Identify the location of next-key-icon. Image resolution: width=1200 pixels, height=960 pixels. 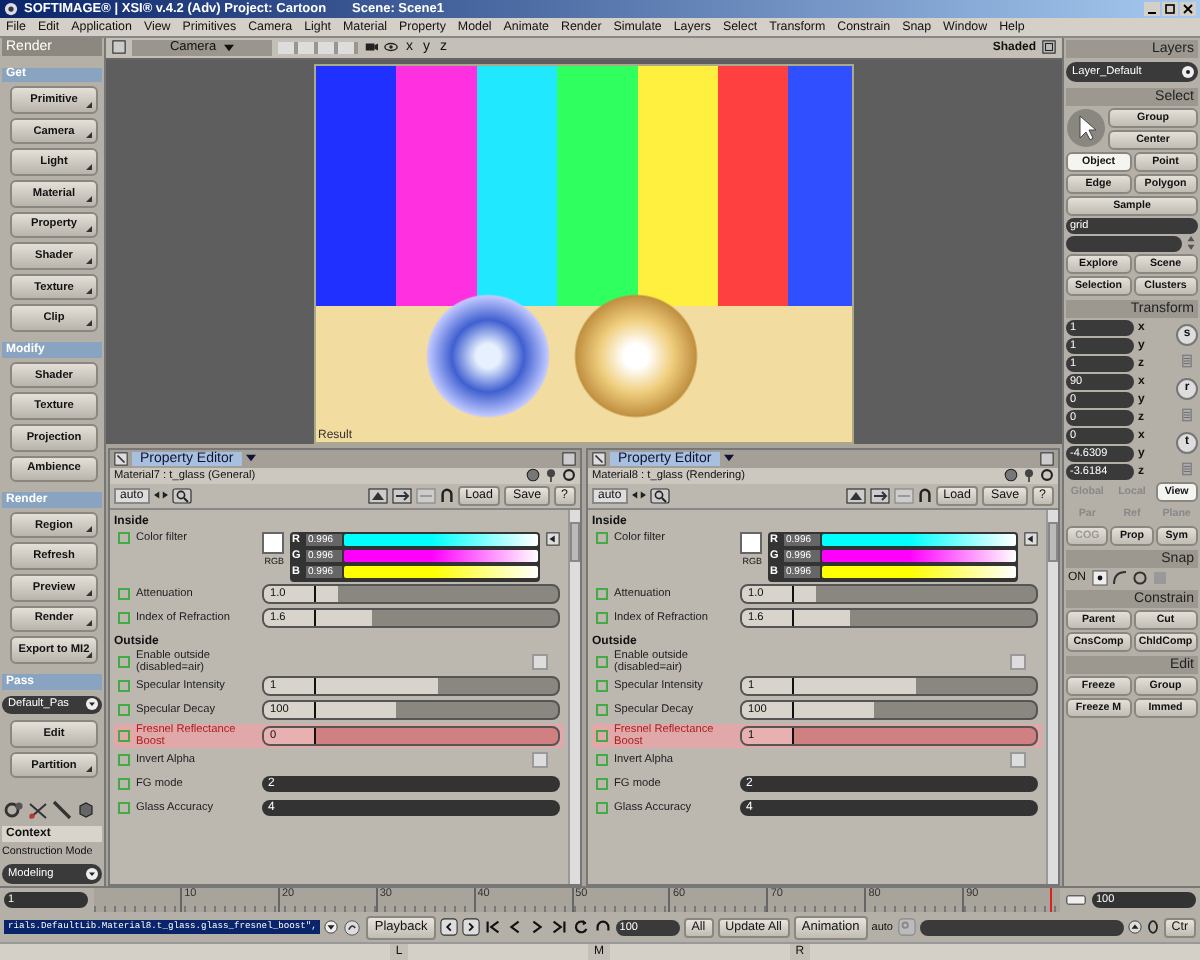
(470, 927).